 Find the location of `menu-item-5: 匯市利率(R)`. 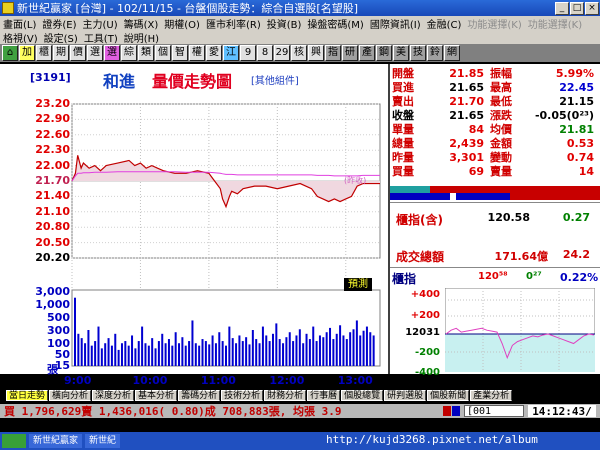

menu-item-5: 匯市利率(R) is located at coordinates (233, 23).